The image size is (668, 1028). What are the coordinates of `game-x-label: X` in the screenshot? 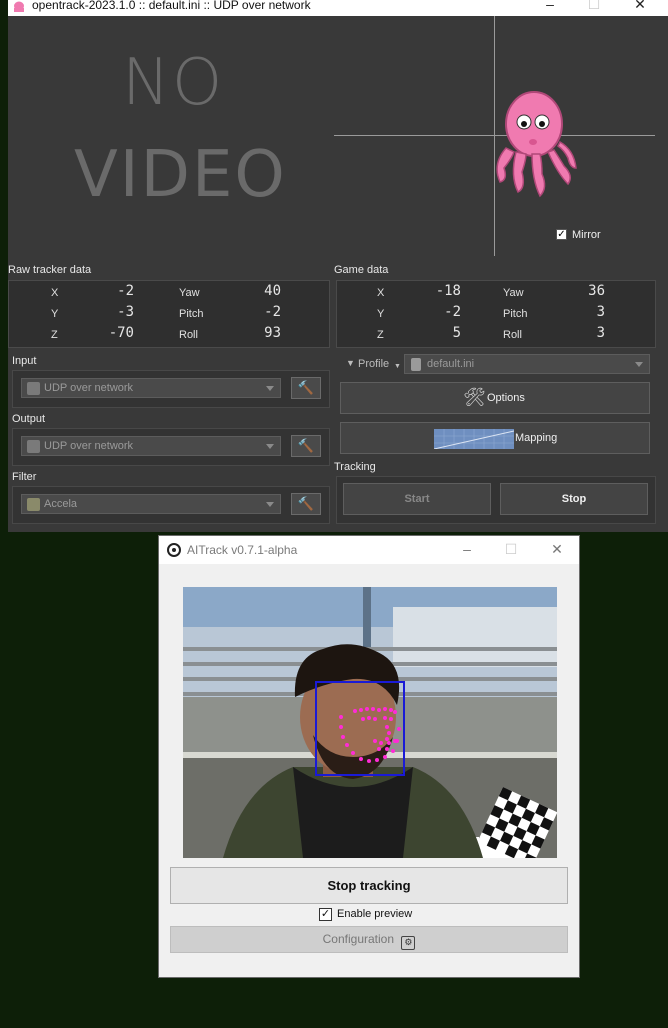 It's located at (381, 293).